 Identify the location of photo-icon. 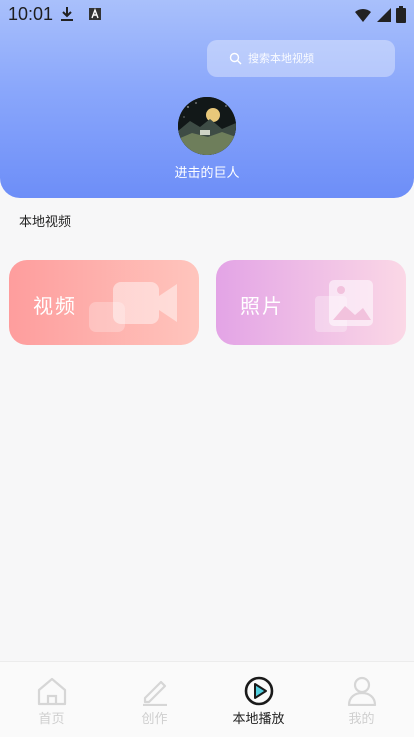
(344, 306).